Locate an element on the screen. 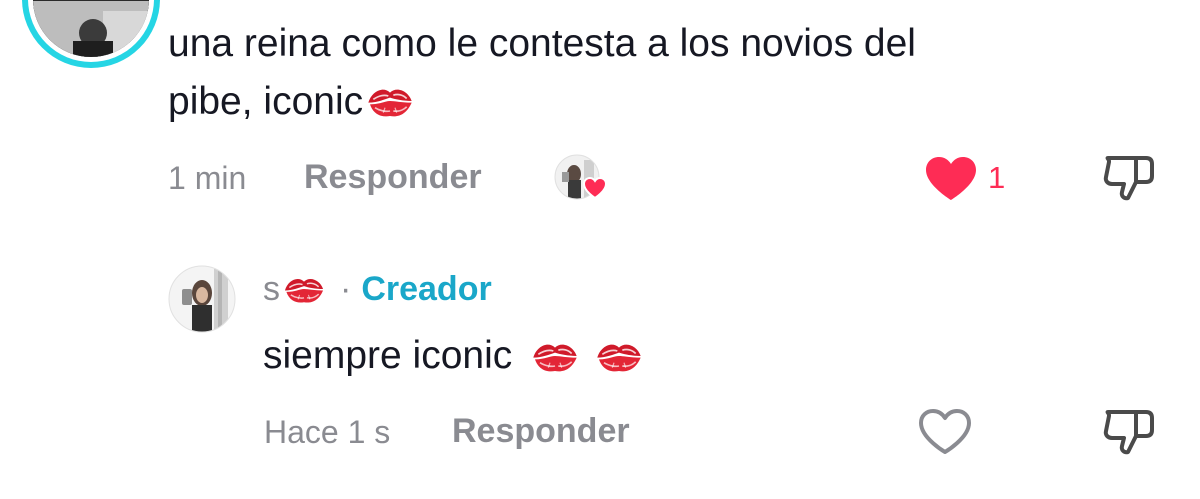 The width and height of the screenshot is (1200, 499). commenter-avatar is located at coordinates (91, 28).